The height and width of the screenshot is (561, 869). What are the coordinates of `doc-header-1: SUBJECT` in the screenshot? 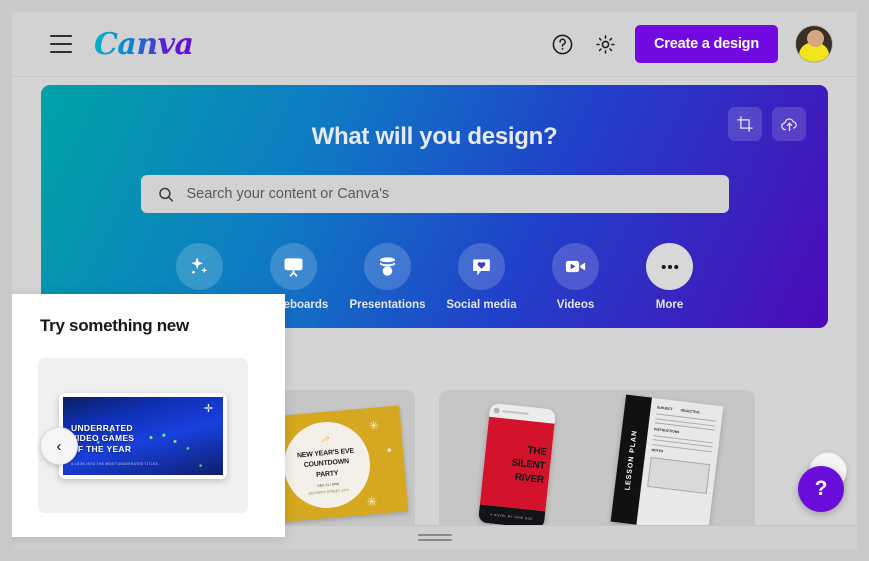 It's located at (664, 408).